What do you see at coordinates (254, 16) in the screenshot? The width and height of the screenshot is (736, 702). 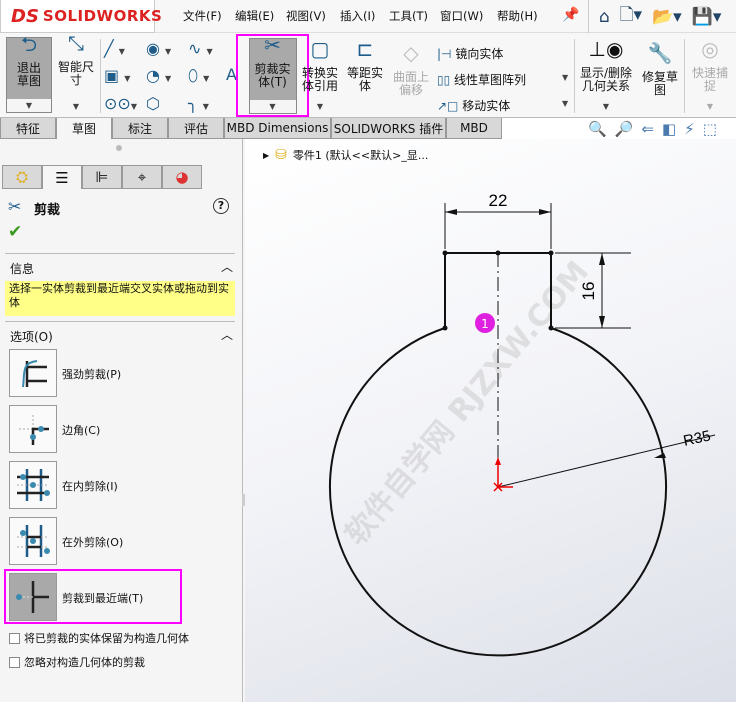 I see `menu-edit: 编辑(E)` at bounding box center [254, 16].